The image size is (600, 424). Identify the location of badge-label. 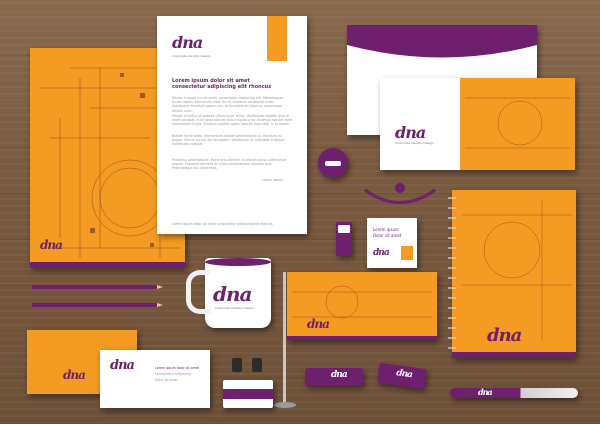
(333, 163).